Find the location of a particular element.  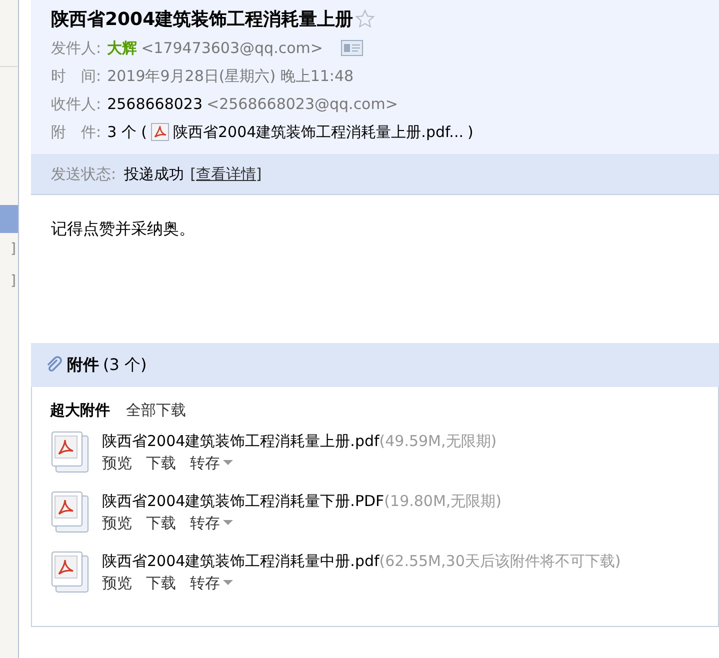

attachment-count: 3 个 ( is located at coordinates (127, 132).